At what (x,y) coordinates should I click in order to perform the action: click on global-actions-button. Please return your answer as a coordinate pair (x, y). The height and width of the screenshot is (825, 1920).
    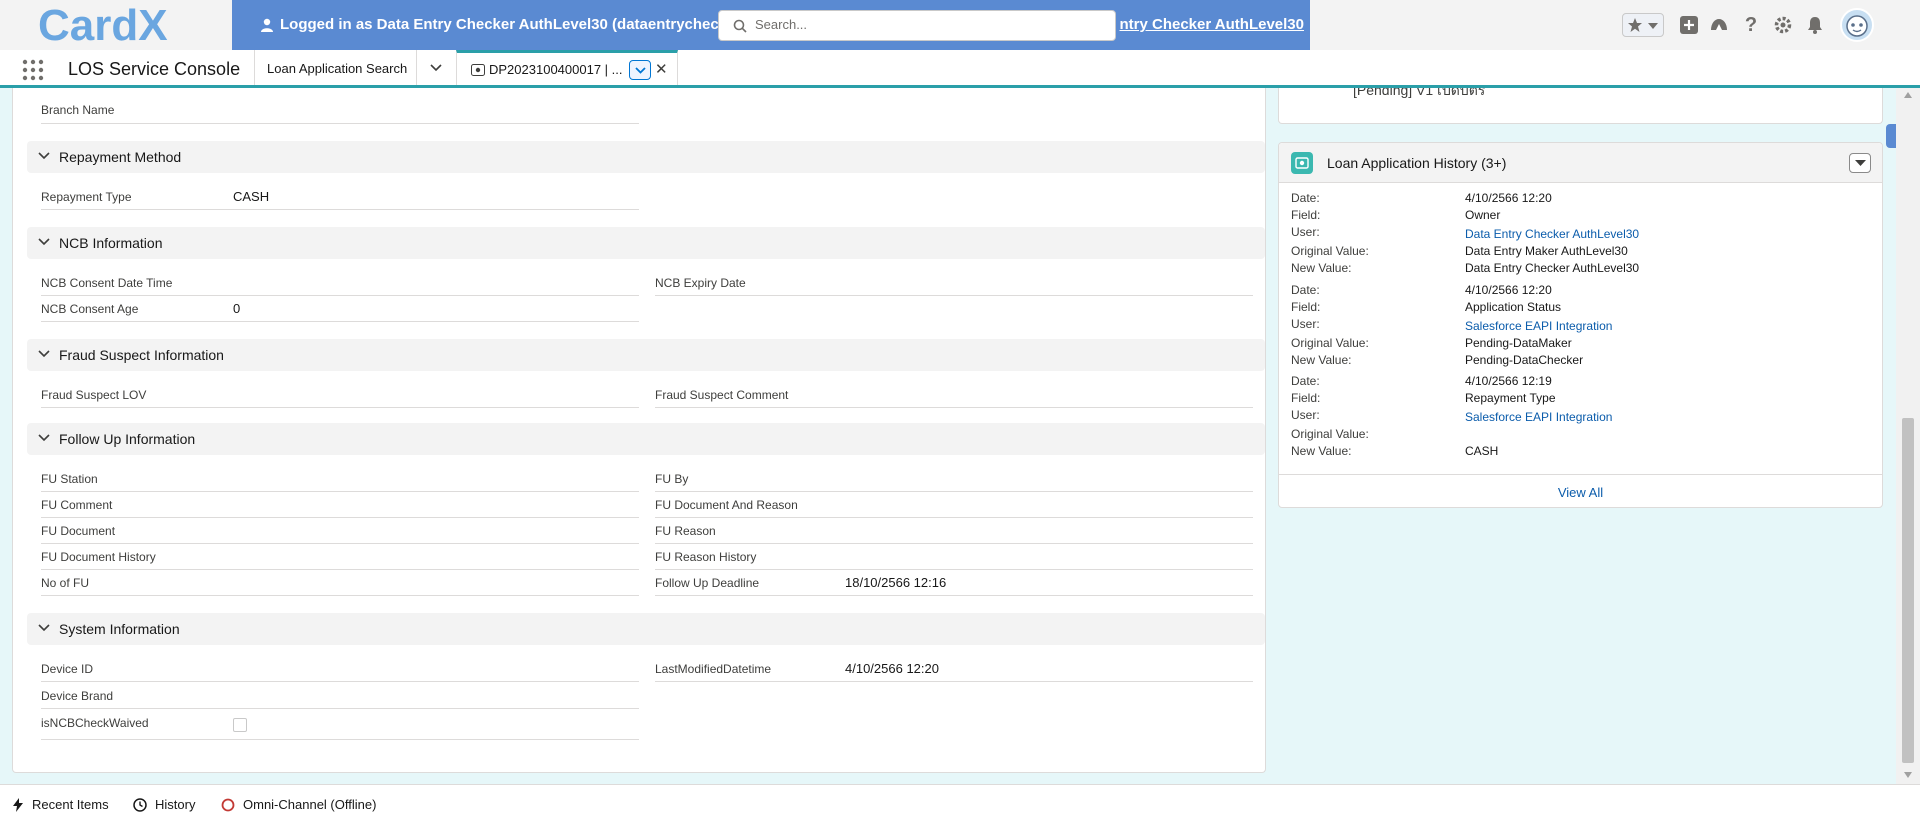
    Looking at the image, I should click on (1689, 25).